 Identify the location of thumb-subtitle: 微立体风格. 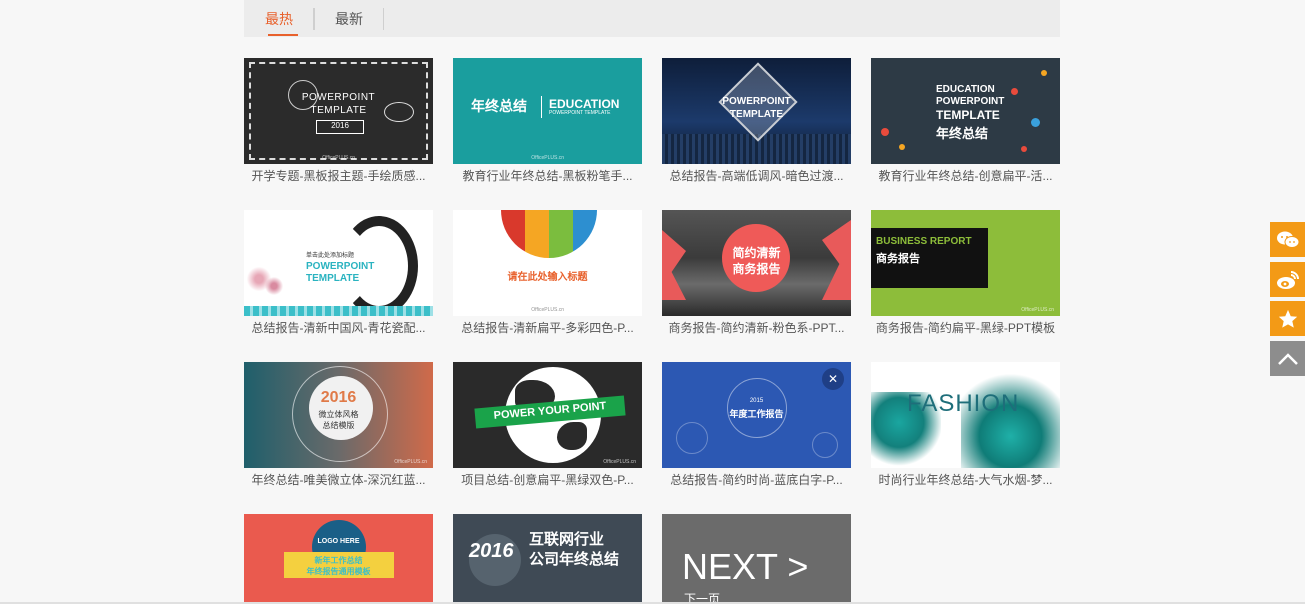
(338, 414).